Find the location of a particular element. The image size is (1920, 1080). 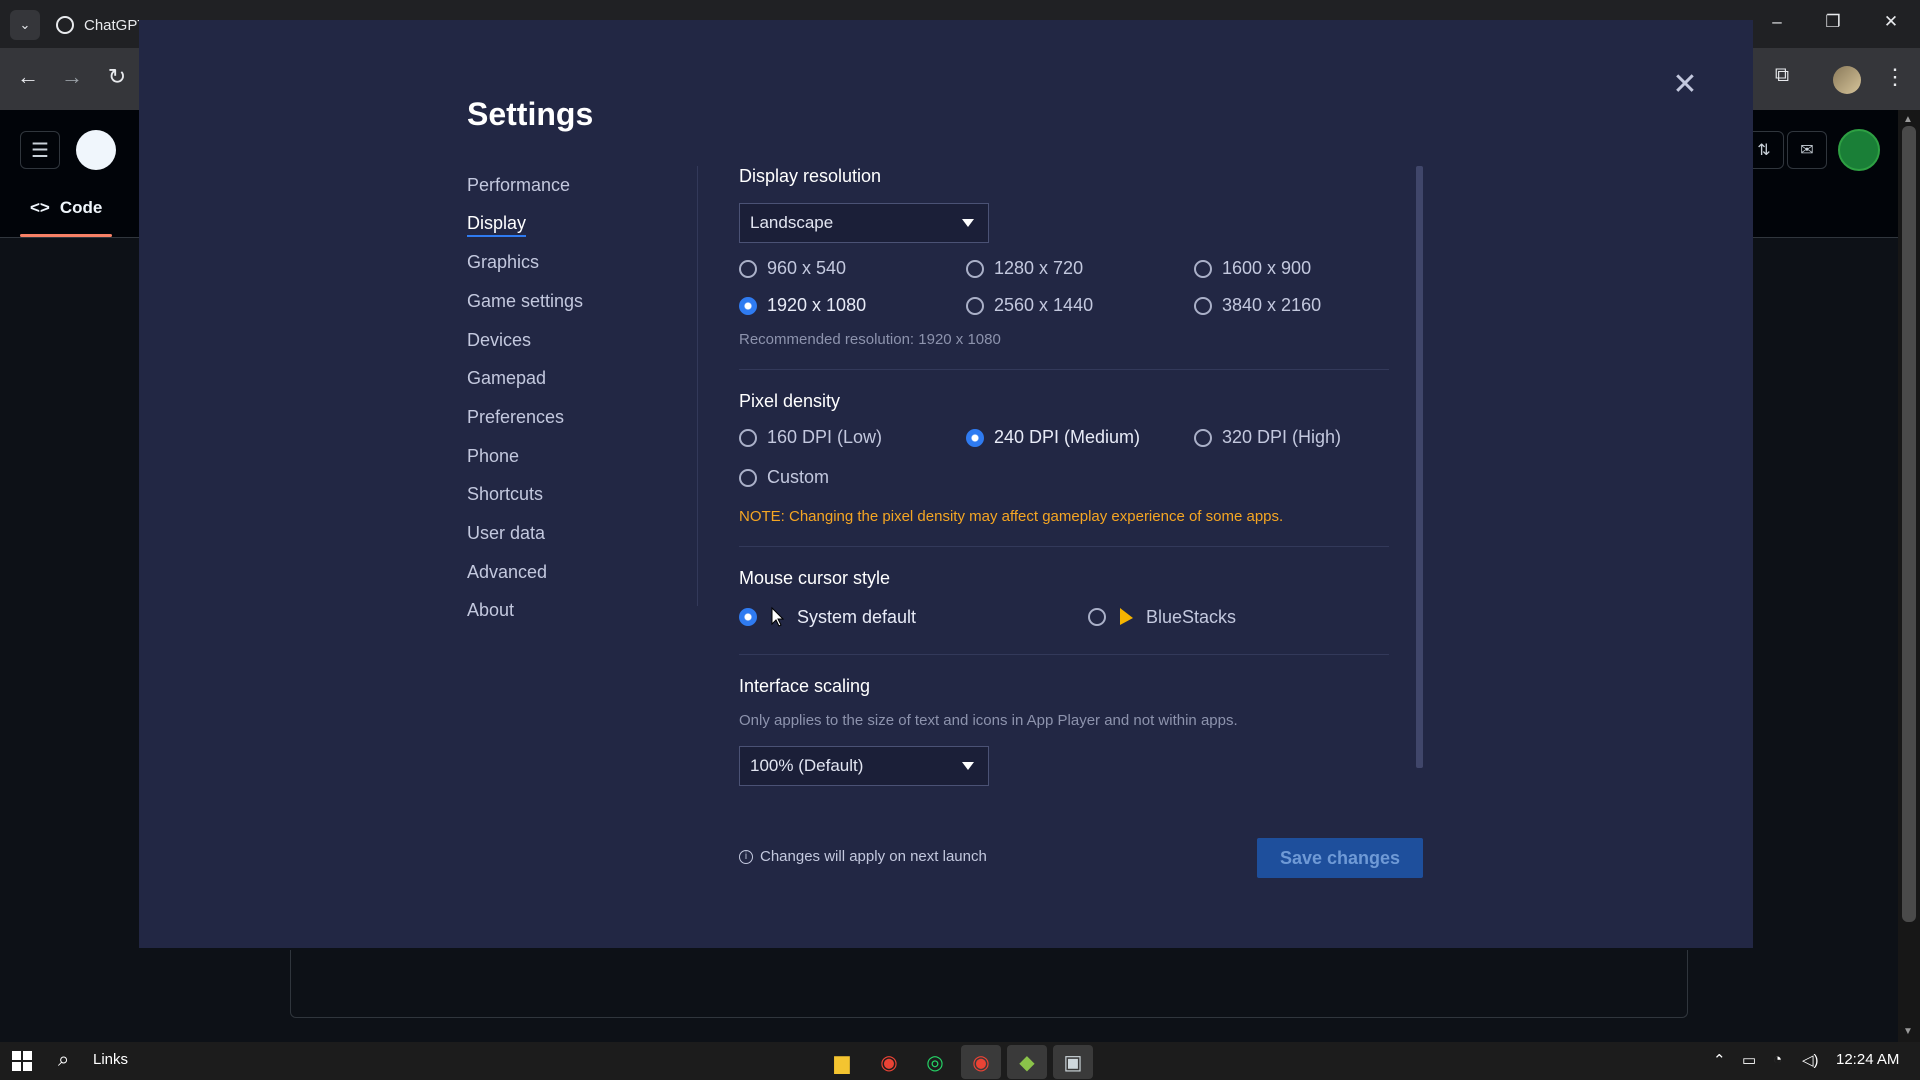

dpi-option-custom: Custom is located at coordinates (784, 477).